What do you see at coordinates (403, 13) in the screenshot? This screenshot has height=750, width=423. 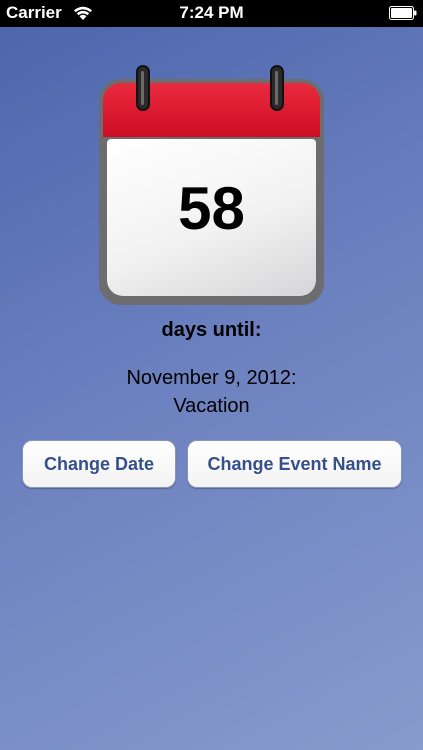 I see `battery-full-icon` at bounding box center [403, 13].